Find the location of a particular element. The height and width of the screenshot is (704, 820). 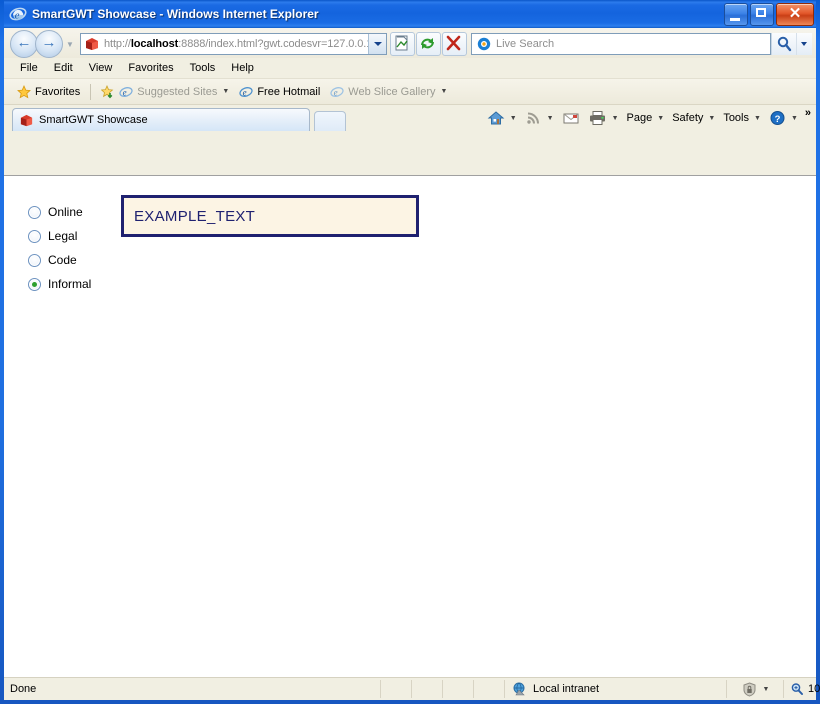

address-dropdown-icon is located at coordinates (377, 44).